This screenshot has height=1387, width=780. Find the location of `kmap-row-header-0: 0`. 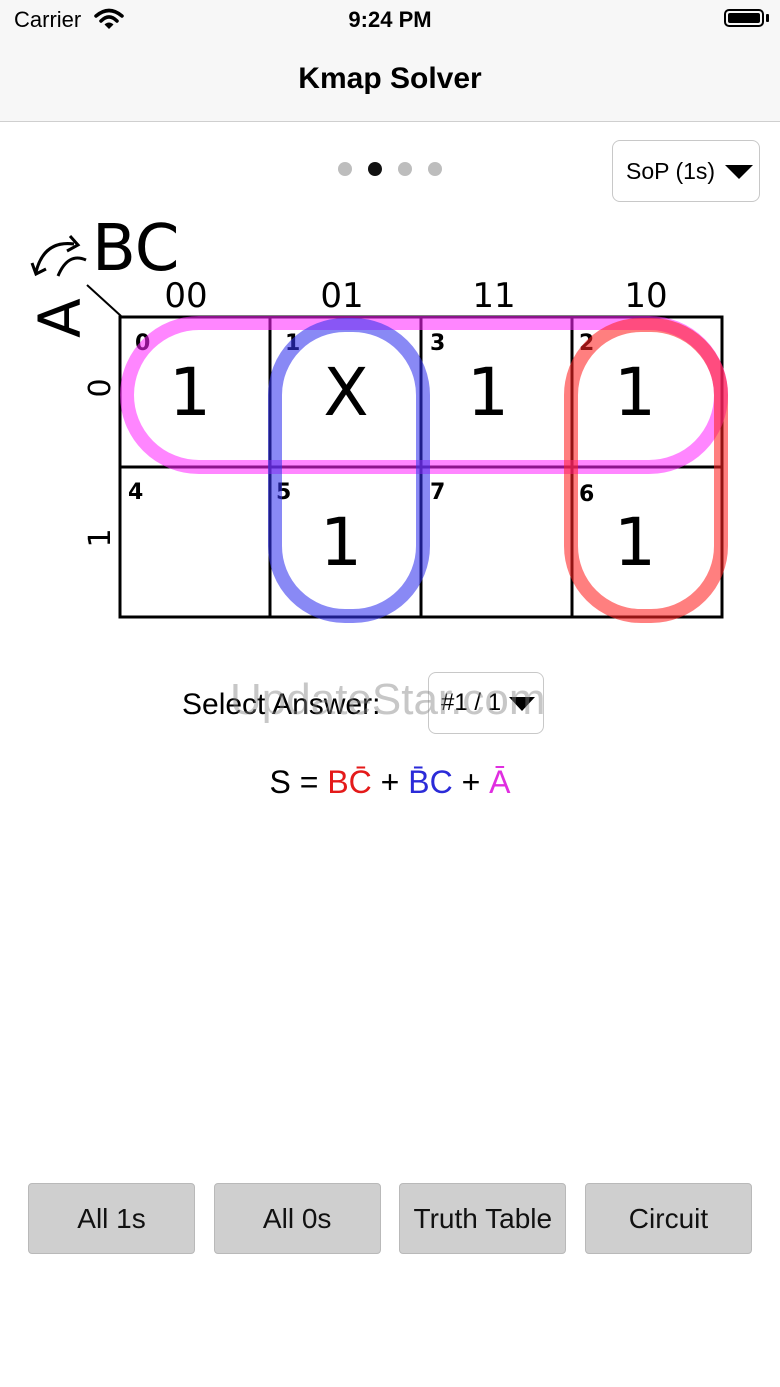

kmap-row-header-0: 0 is located at coordinates (100, 387).